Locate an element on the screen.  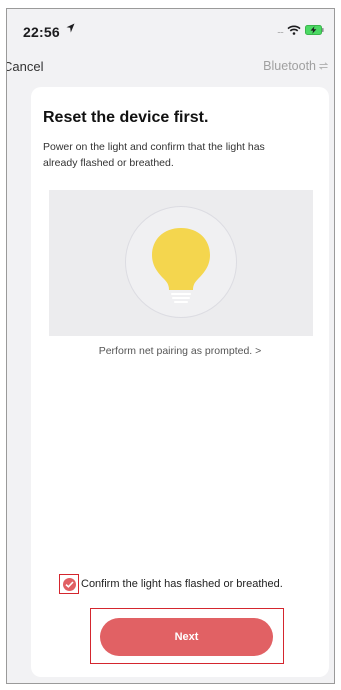
battery-charging-icon is located at coordinates (314, 30).